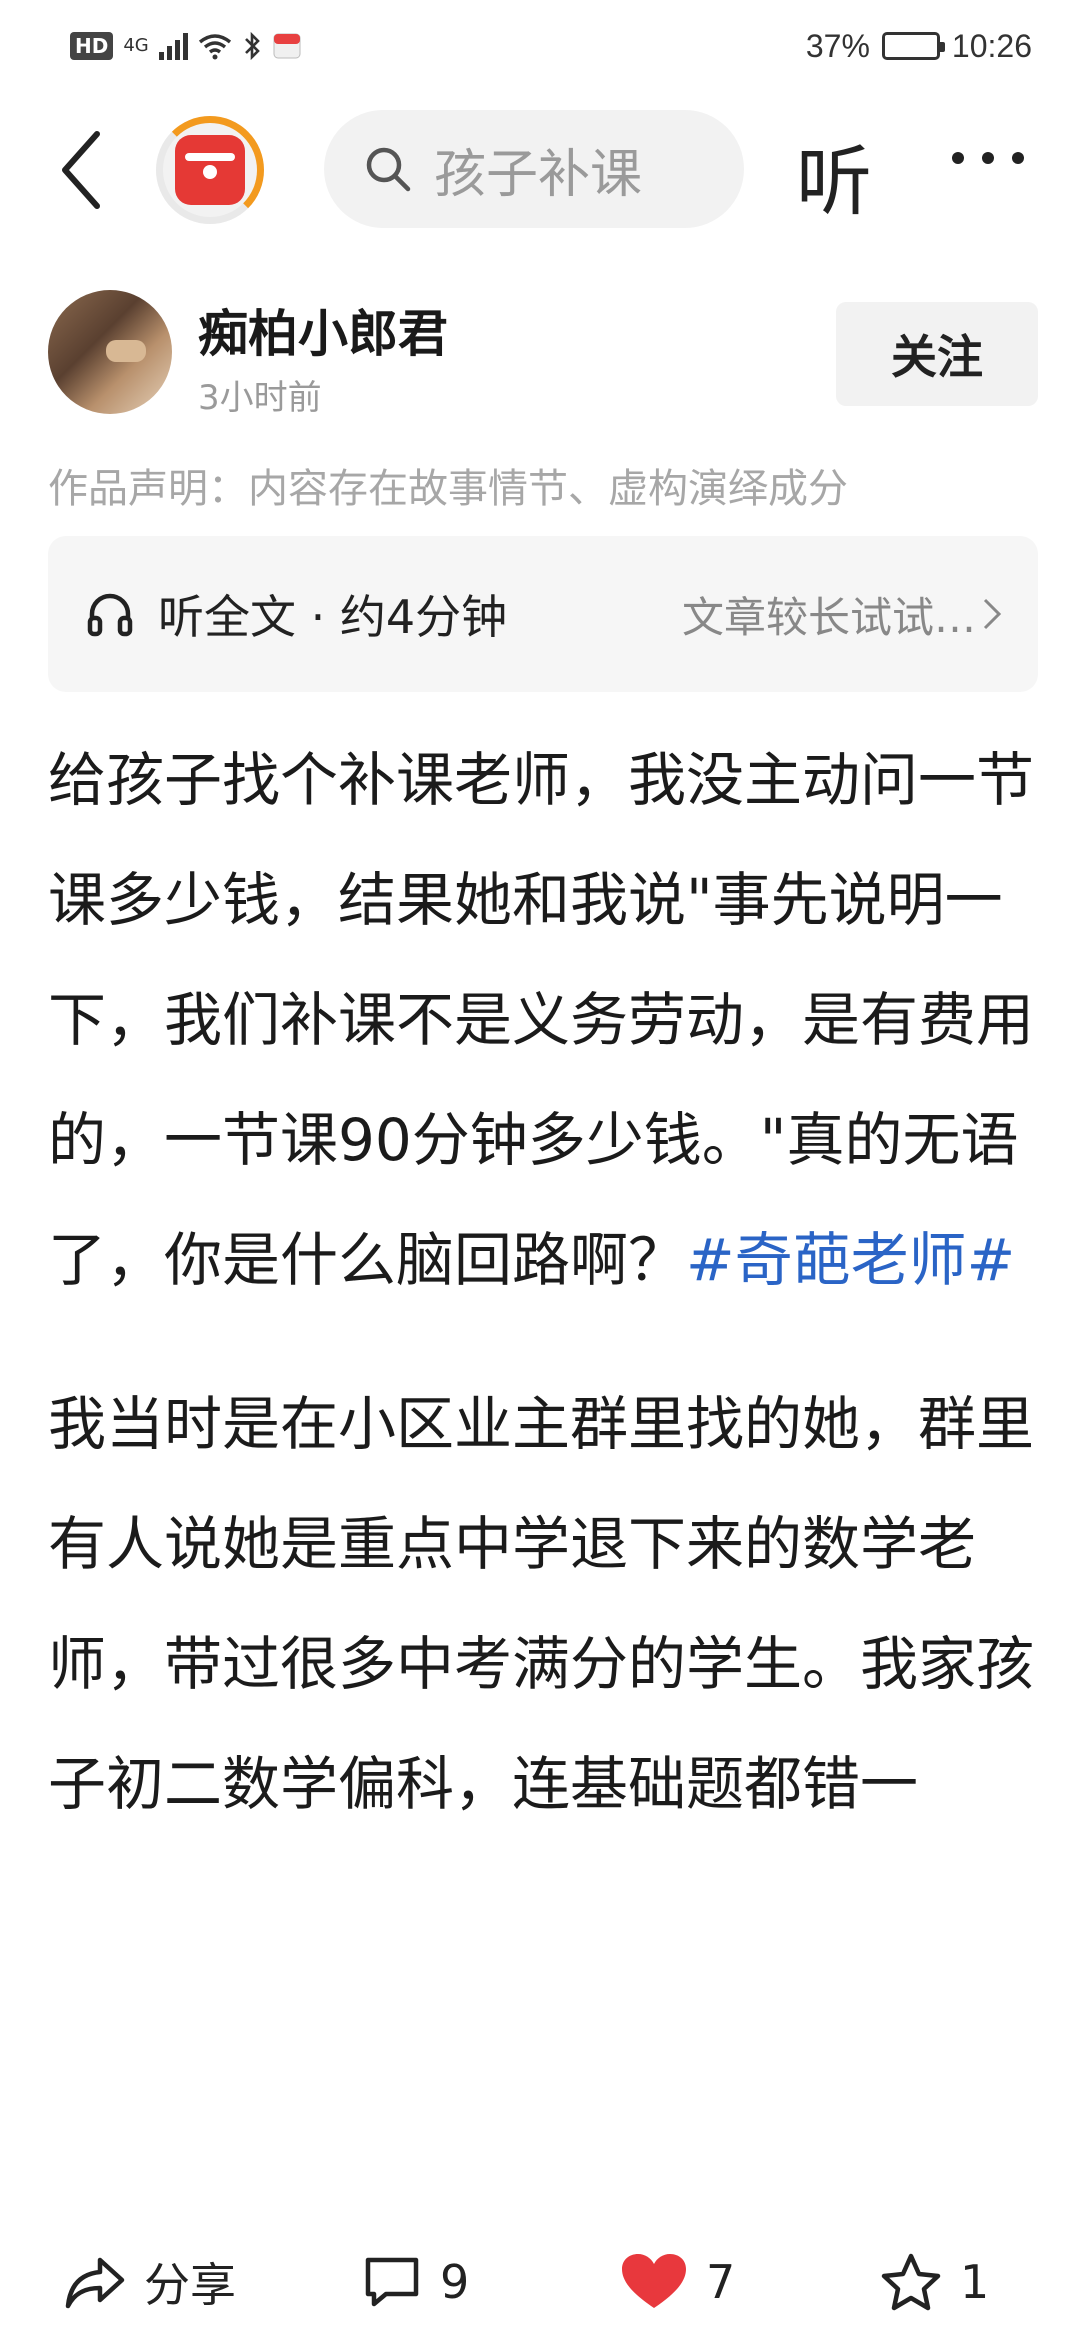 The image size is (1080, 2340). Describe the element at coordinates (988, 158) in the screenshot. I see `more-dots-icon` at that location.